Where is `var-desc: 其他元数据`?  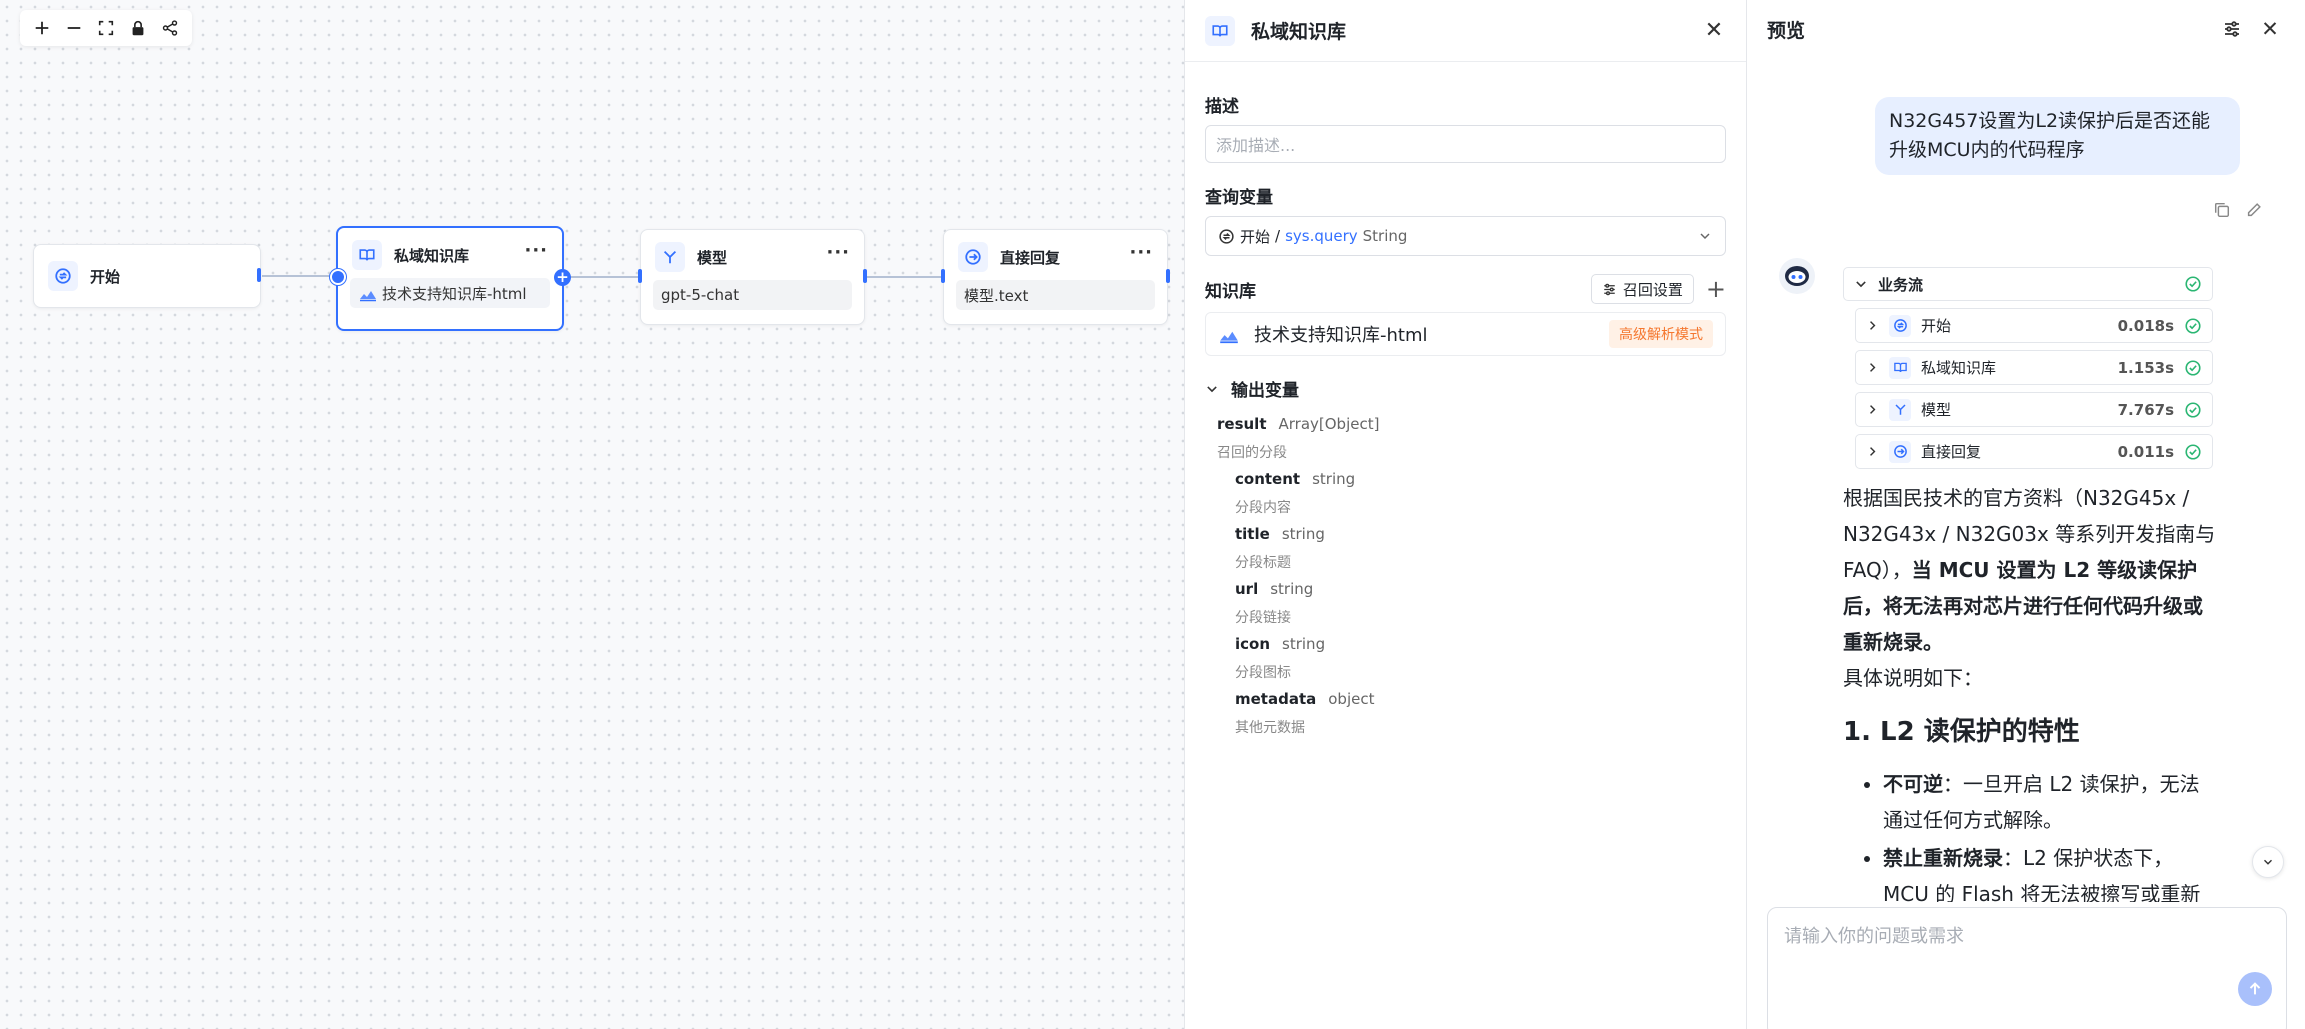 var-desc: 其他元数据 is located at coordinates (1270, 728).